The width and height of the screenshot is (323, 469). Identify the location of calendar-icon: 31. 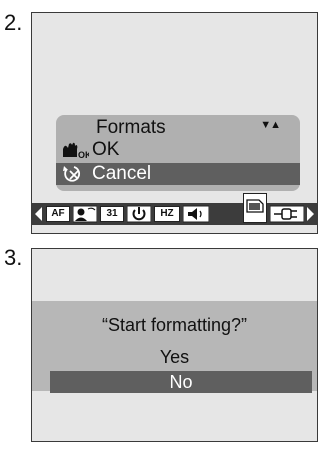
(112, 214).